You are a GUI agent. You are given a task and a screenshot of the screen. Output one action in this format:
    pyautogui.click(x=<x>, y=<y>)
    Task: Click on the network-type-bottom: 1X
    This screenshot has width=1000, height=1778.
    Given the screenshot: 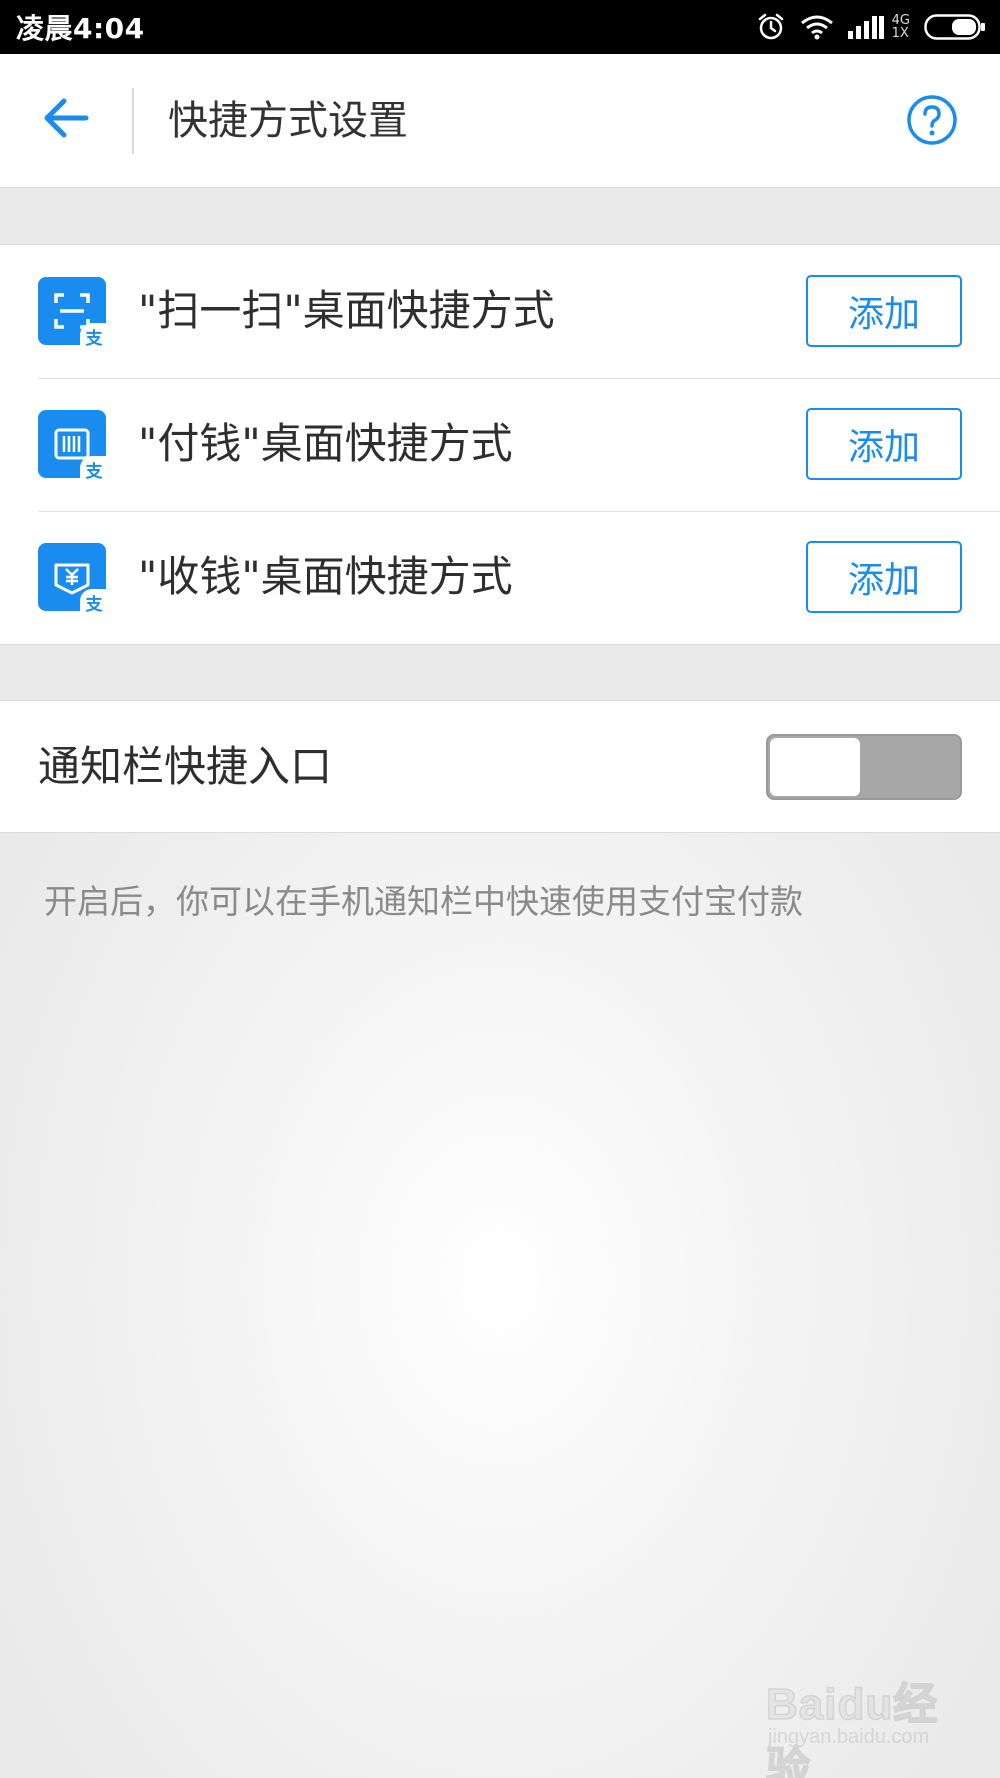 What is the action you would take?
    pyautogui.click(x=900, y=33)
    